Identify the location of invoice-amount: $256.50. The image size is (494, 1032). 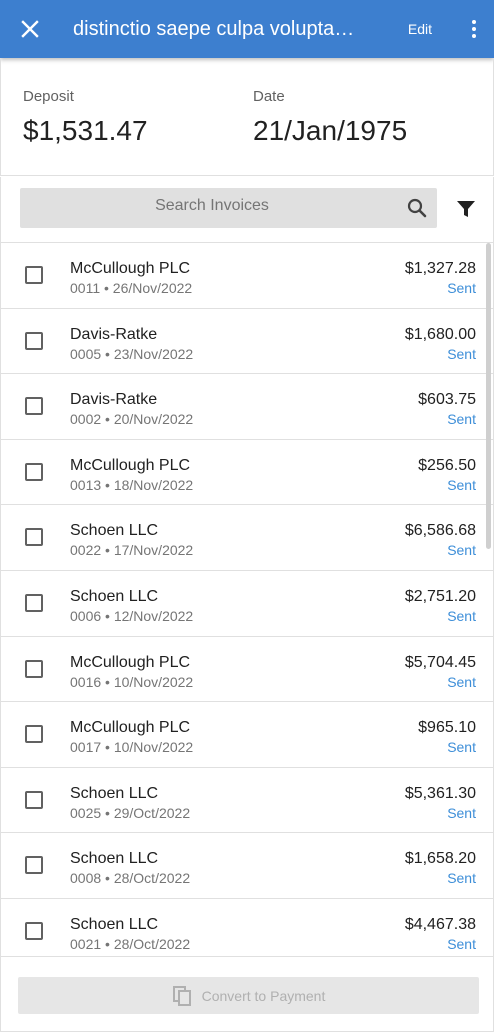
(447, 465).